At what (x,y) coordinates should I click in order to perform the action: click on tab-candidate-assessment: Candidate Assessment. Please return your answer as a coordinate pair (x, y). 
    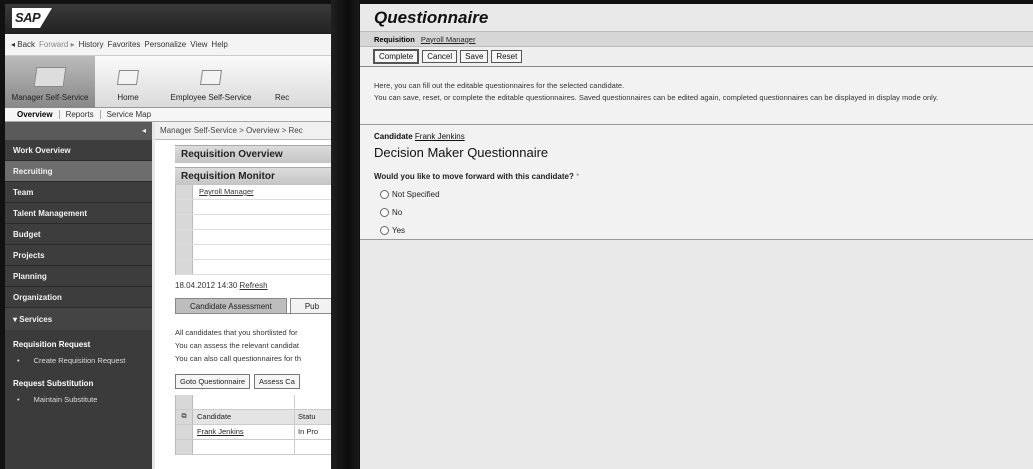
    Looking at the image, I should click on (231, 305).